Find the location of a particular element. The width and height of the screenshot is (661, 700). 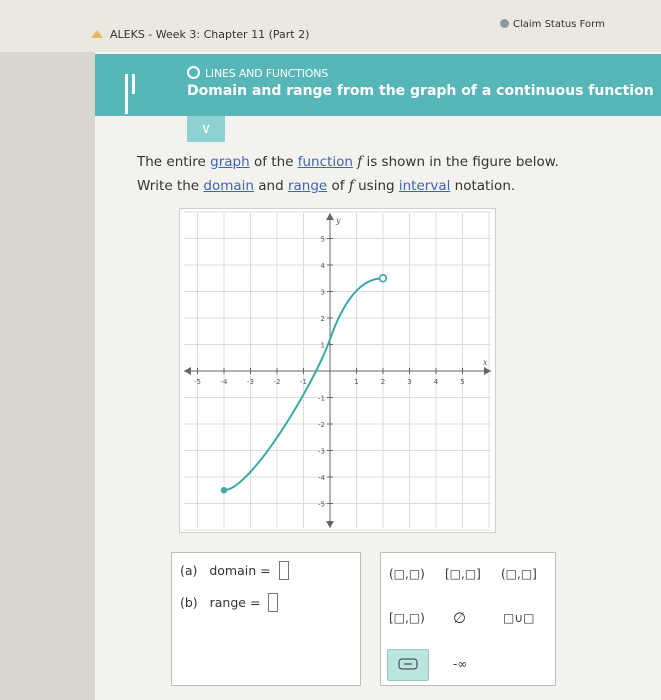

y-tick-label: 3 is located at coordinates (323, 293).